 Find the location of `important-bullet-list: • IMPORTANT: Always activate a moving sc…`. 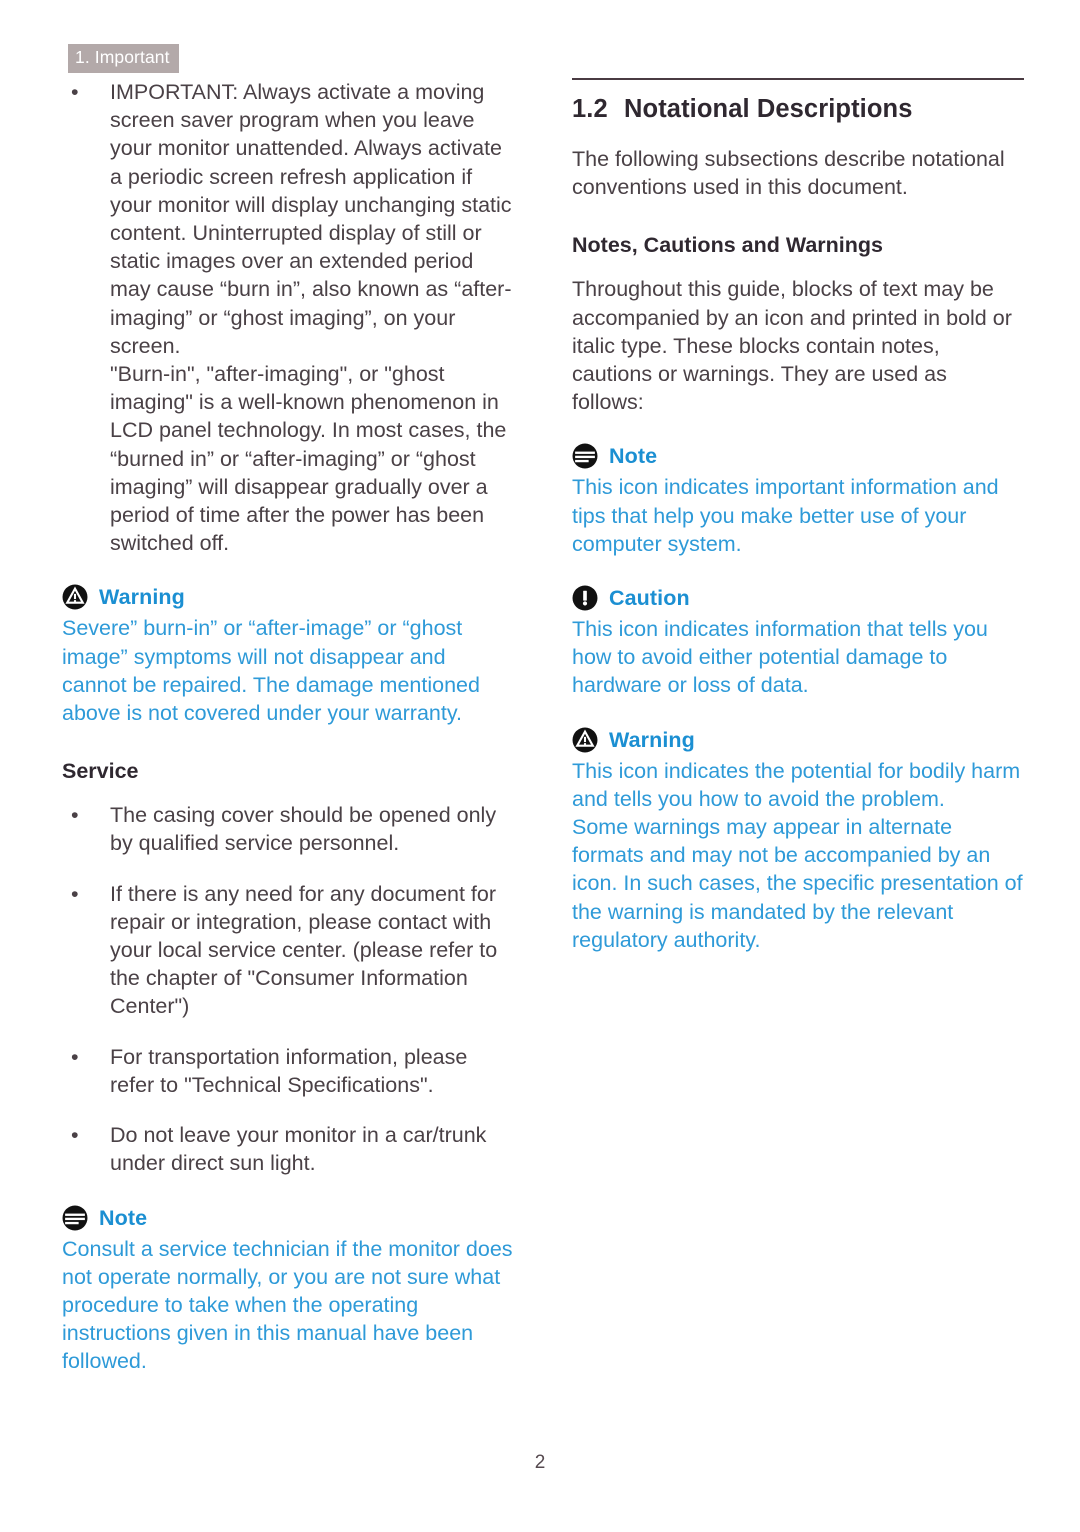

important-bullet-list: • IMPORTANT: Always activate a moving sc… is located at coordinates (288, 317).